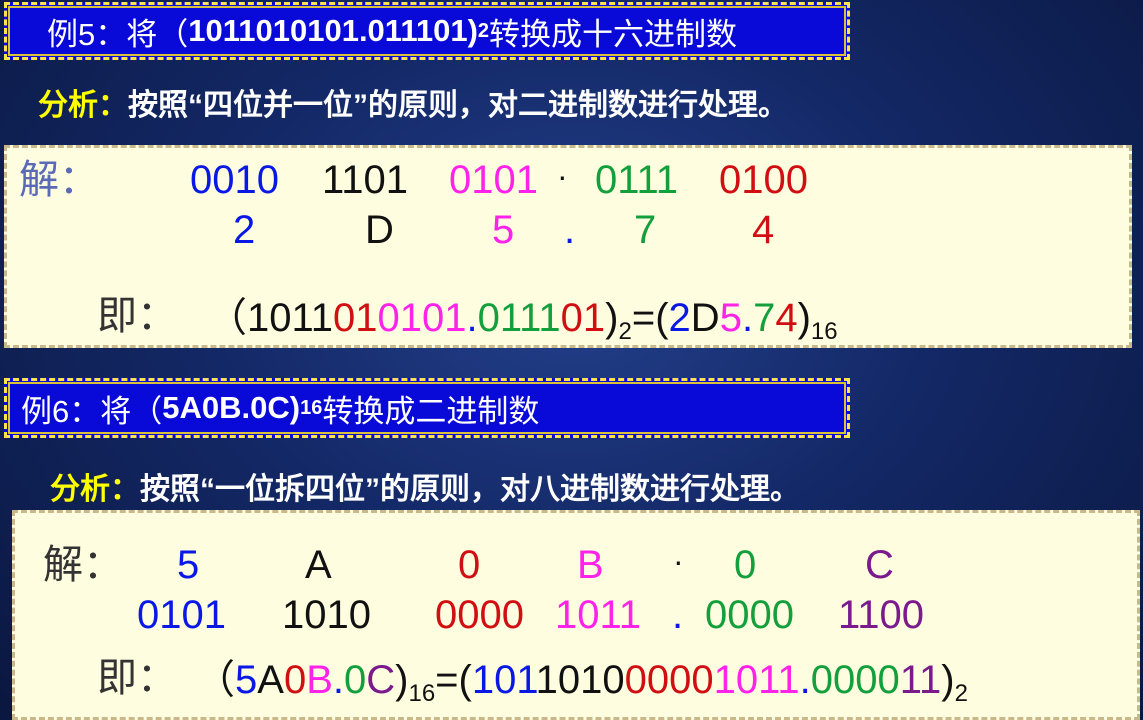 The image size is (1143, 720). Describe the element at coordinates (961, 693) in the screenshot. I see `result-base-out: 2` at that location.